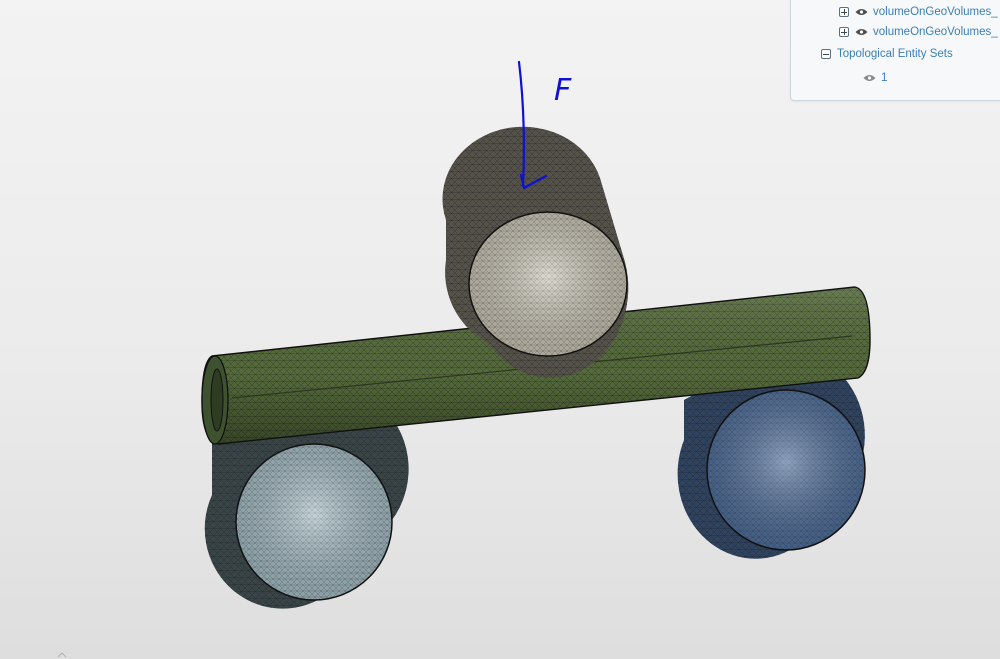 Image resolution: width=1000 pixels, height=659 pixels. I want to click on tree-section-topological-entity-sets: Topological Entity Sets, so click(887, 54).